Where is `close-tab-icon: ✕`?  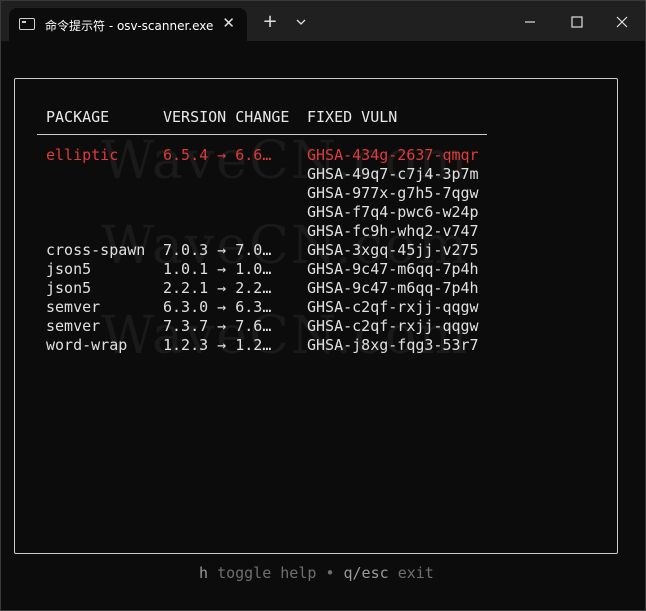 close-tab-icon: ✕ is located at coordinates (228, 23).